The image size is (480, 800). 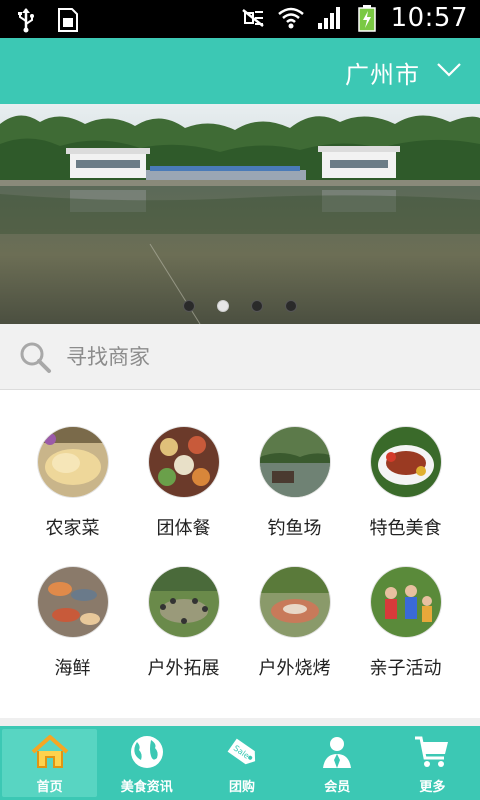 I want to click on farm-food-image, so click(x=72, y=462).